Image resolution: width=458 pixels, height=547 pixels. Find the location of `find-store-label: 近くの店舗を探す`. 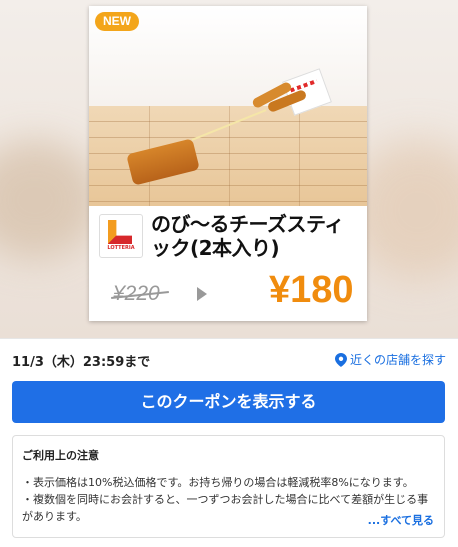

find-store-label: 近くの店舗を探す is located at coordinates (397, 360).